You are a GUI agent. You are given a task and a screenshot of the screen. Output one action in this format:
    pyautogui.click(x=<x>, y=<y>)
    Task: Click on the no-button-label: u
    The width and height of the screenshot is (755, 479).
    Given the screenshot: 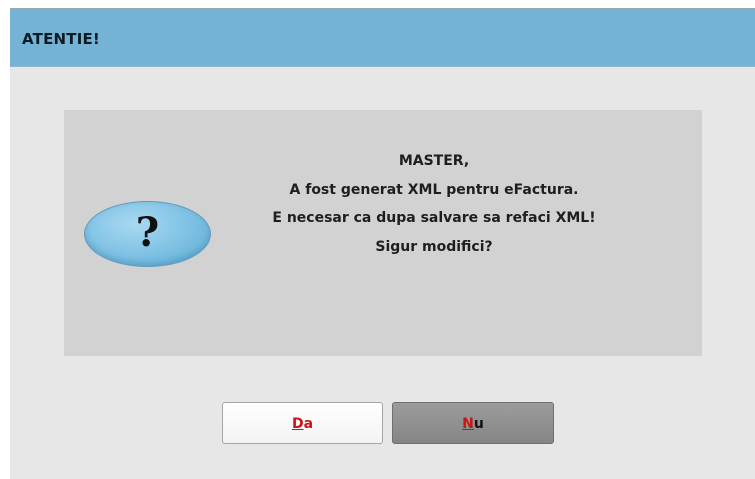 What is the action you would take?
    pyautogui.click(x=478, y=424)
    